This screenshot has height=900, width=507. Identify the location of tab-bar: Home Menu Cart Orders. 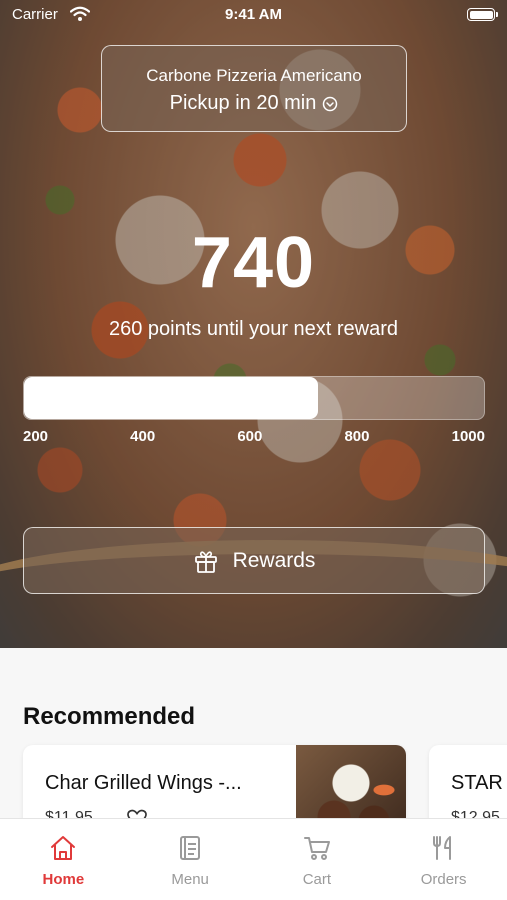
(253, 859).